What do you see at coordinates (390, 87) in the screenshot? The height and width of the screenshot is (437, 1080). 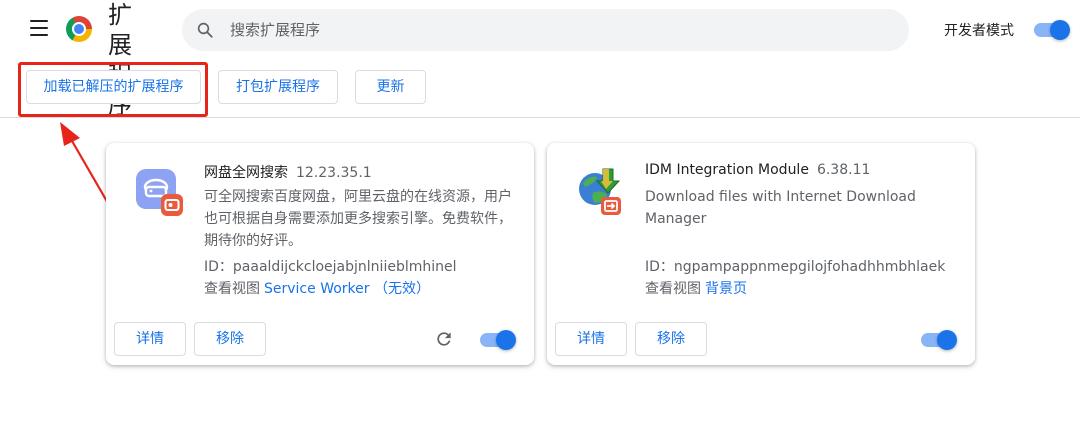 I see `update-button: 更新` at bounding box center [390, 87].